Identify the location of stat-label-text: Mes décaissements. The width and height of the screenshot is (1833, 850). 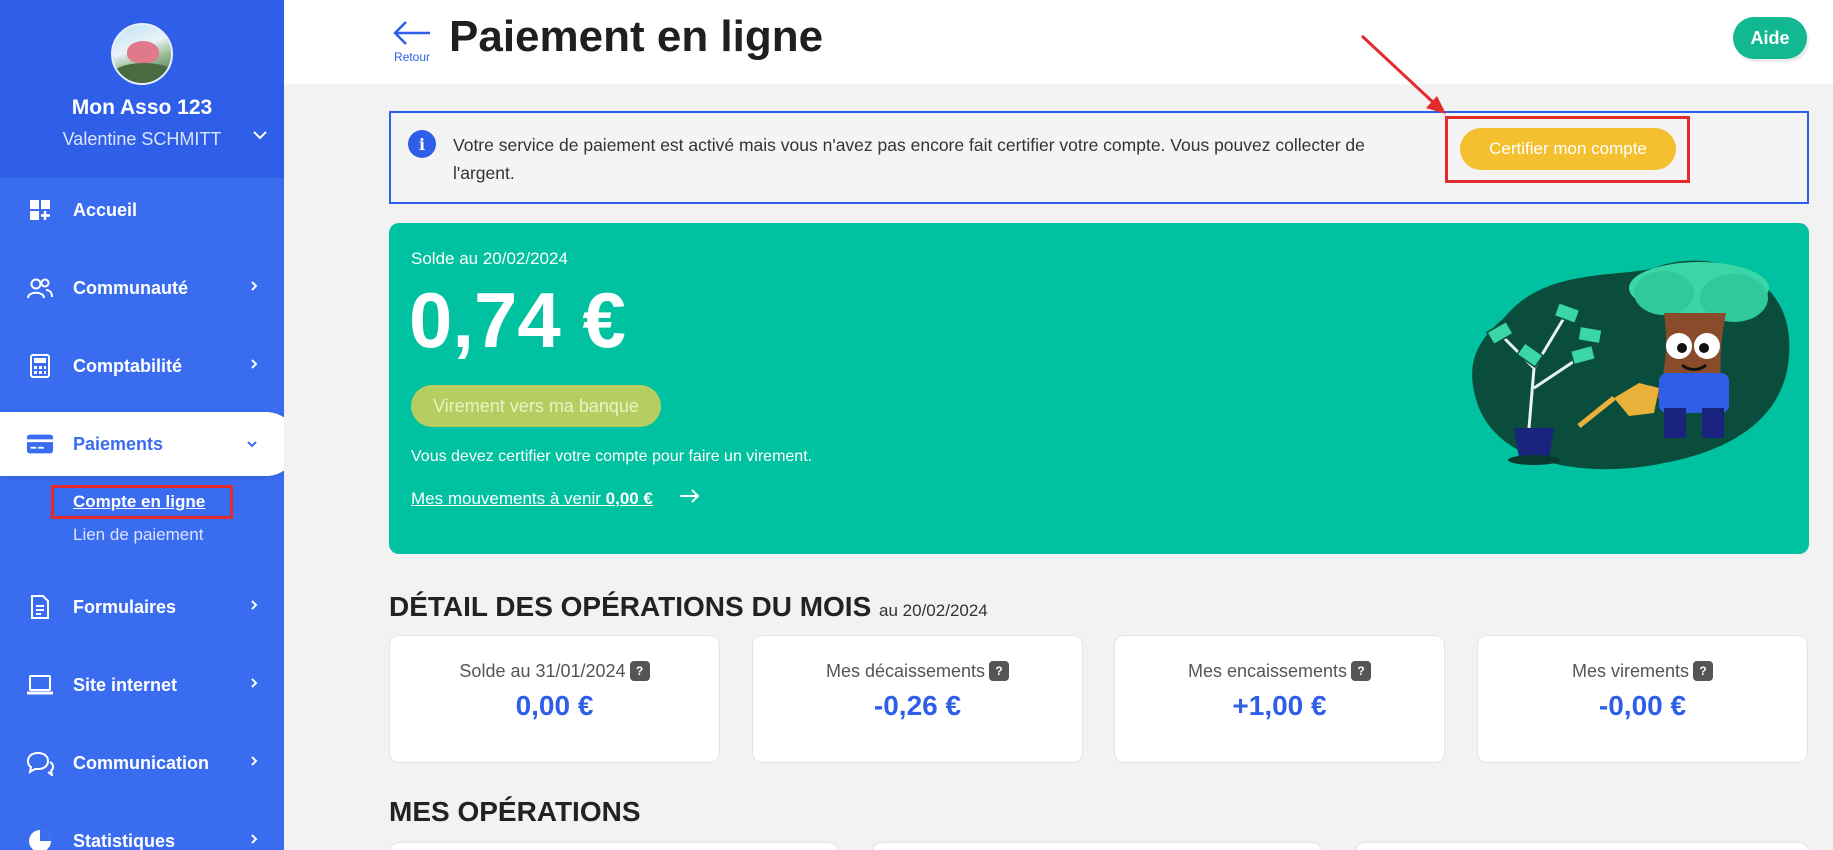
(905, 671).